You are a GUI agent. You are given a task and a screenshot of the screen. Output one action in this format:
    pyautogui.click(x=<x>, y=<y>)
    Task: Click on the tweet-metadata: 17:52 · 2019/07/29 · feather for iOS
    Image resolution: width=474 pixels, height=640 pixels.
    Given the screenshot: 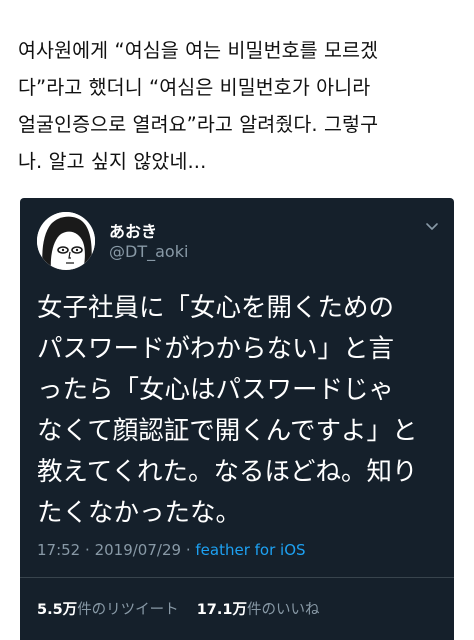 What is the action you would take?
    pyautogui.click(x=171, y=550)
    